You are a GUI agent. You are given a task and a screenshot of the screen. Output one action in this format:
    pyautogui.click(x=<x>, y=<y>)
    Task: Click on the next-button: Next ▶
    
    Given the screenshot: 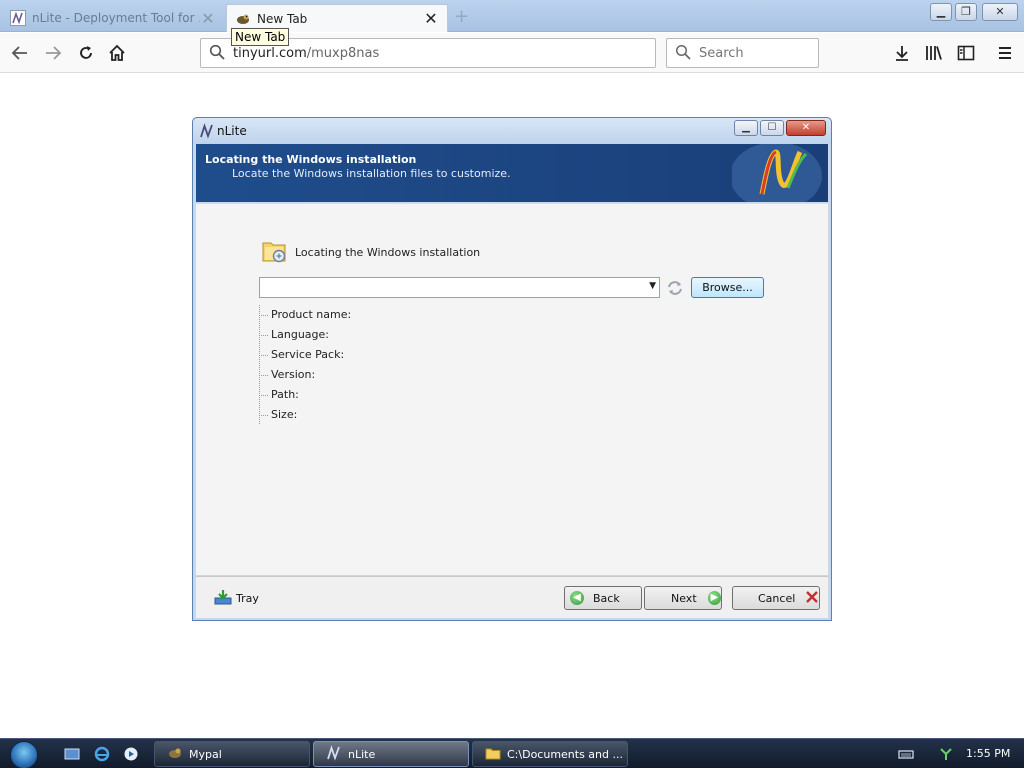 What is the action you would take?
    pyautogui.click(x=683, y=598)
    